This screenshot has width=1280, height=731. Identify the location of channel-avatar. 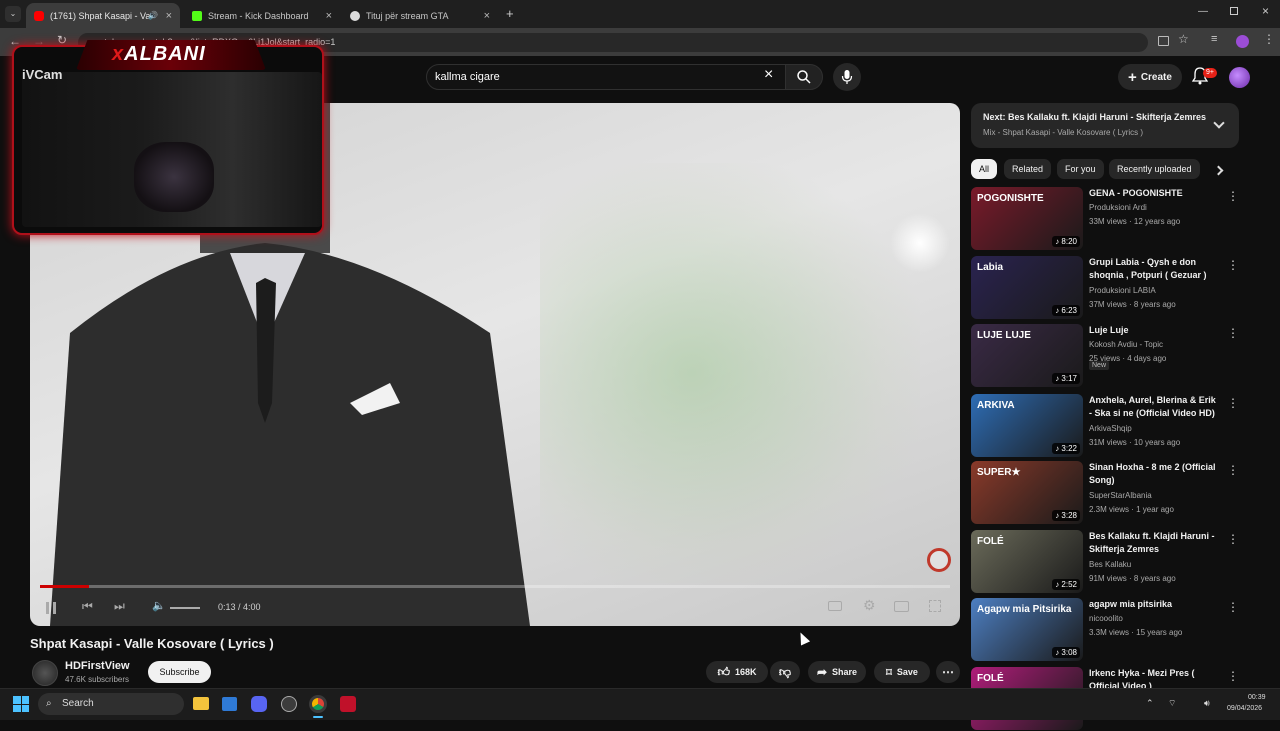
(45, 673).